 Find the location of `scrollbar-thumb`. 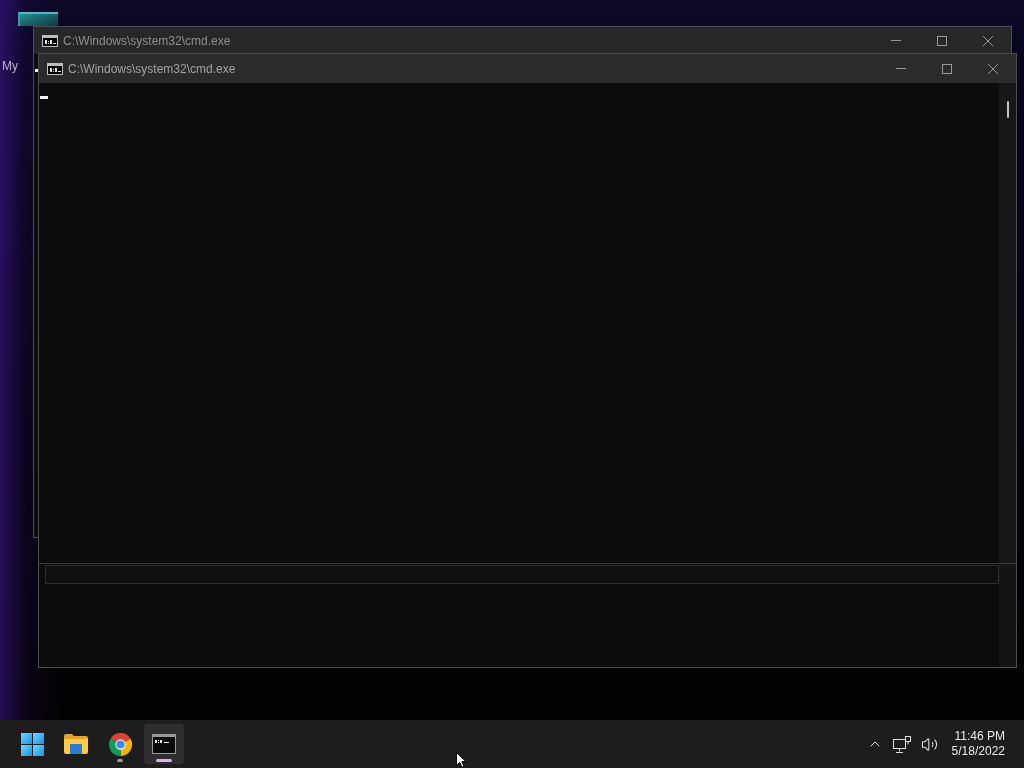

scrollbar-thumb is located at coordinates (1007, 109).